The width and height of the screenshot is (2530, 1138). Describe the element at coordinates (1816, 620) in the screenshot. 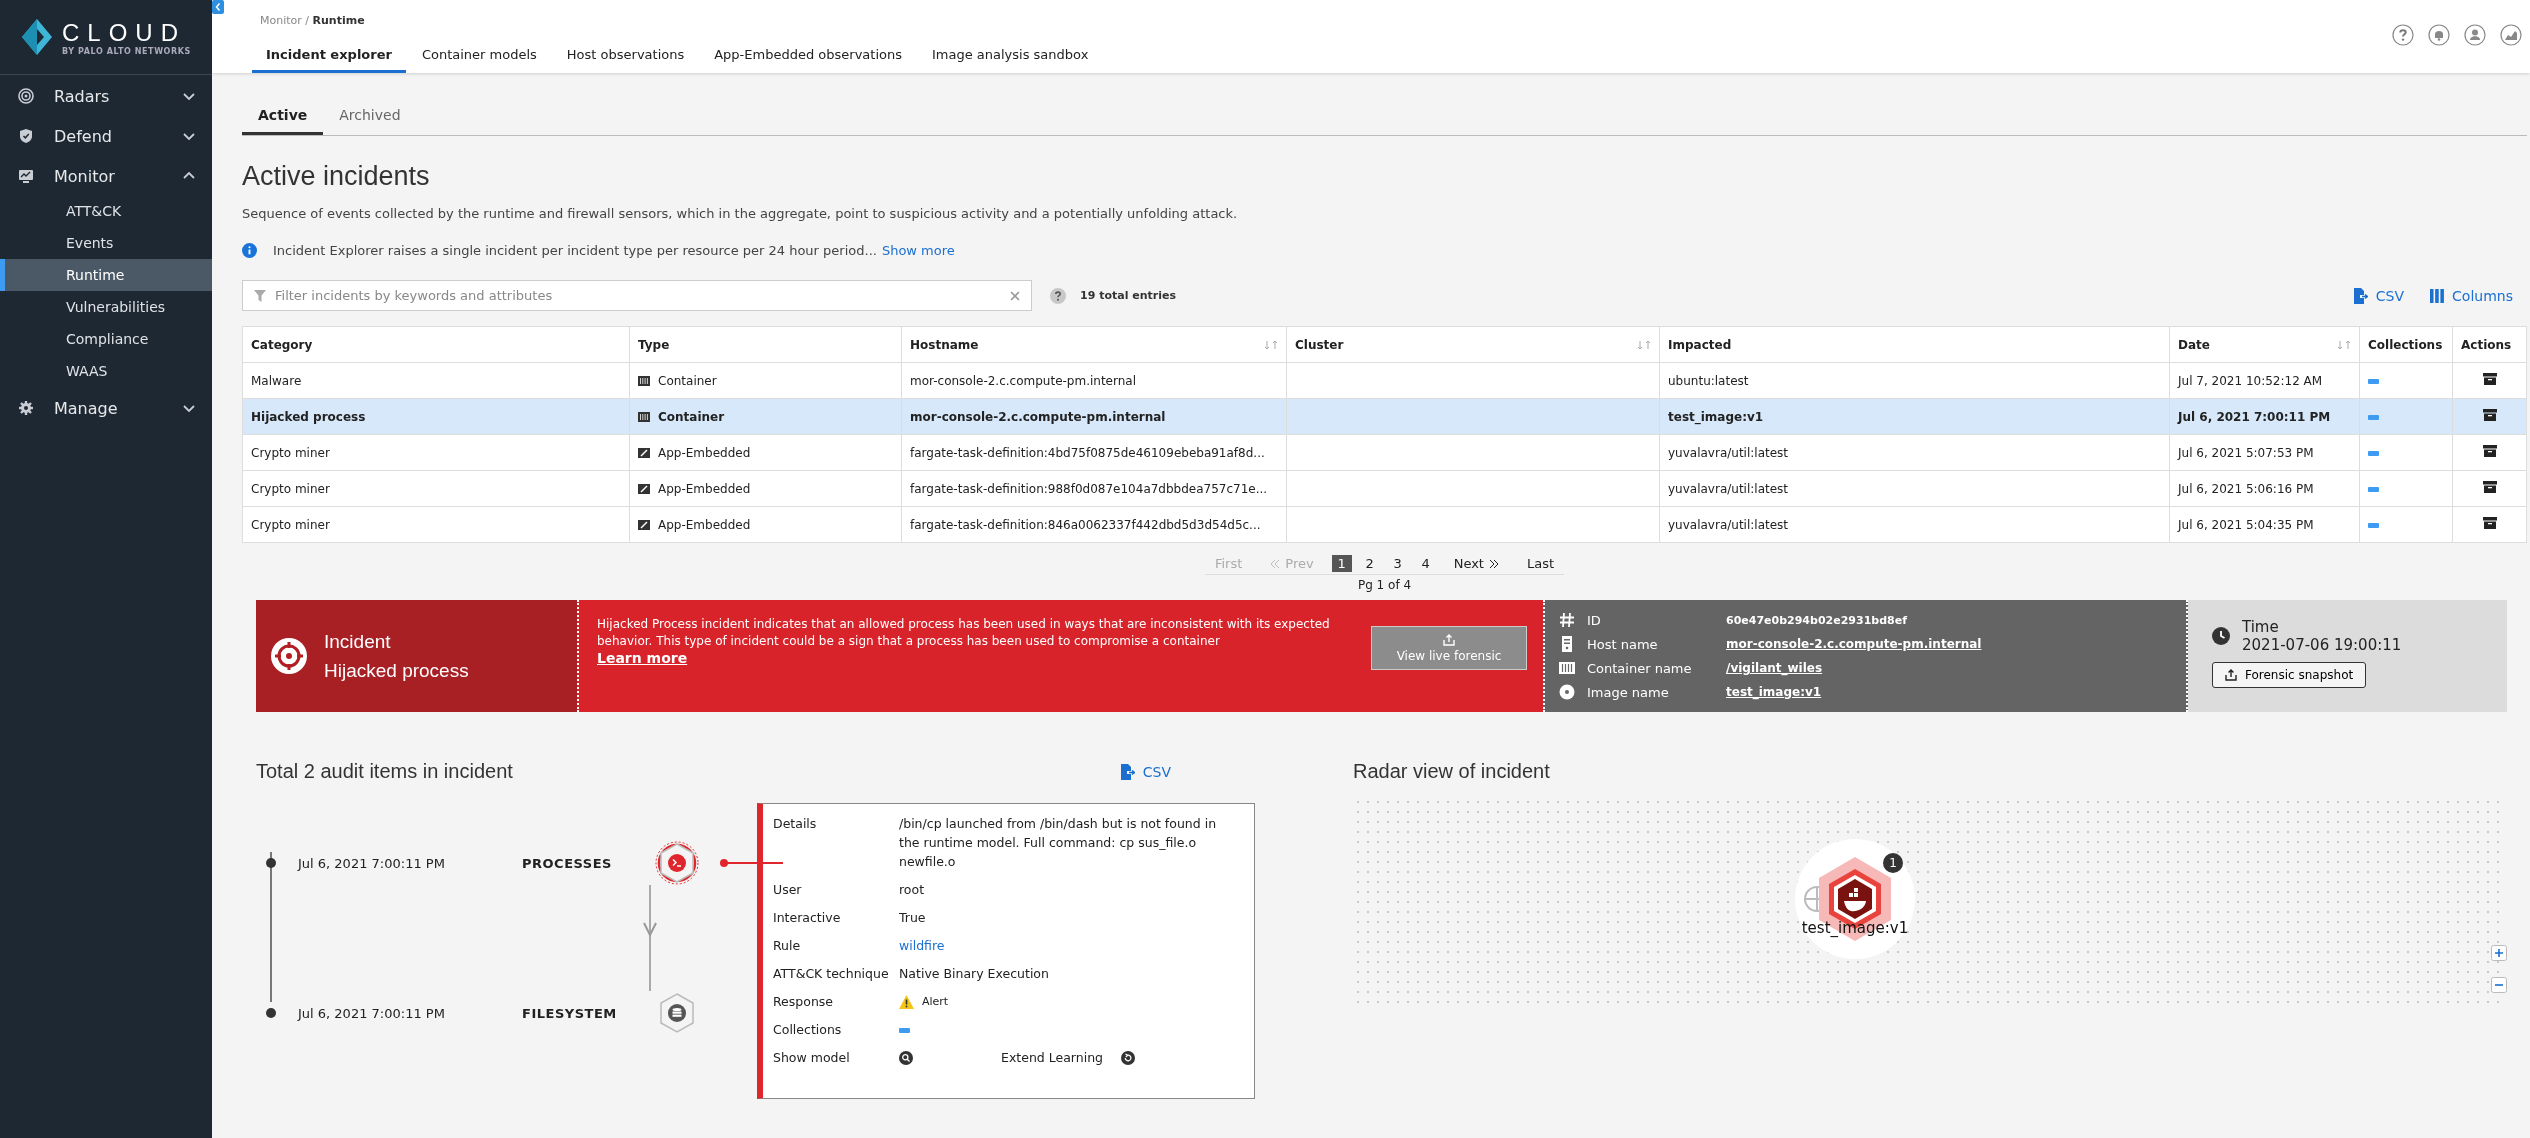

I see `field-value: 60e47e0b294b02e2931bd8ef` at that location.